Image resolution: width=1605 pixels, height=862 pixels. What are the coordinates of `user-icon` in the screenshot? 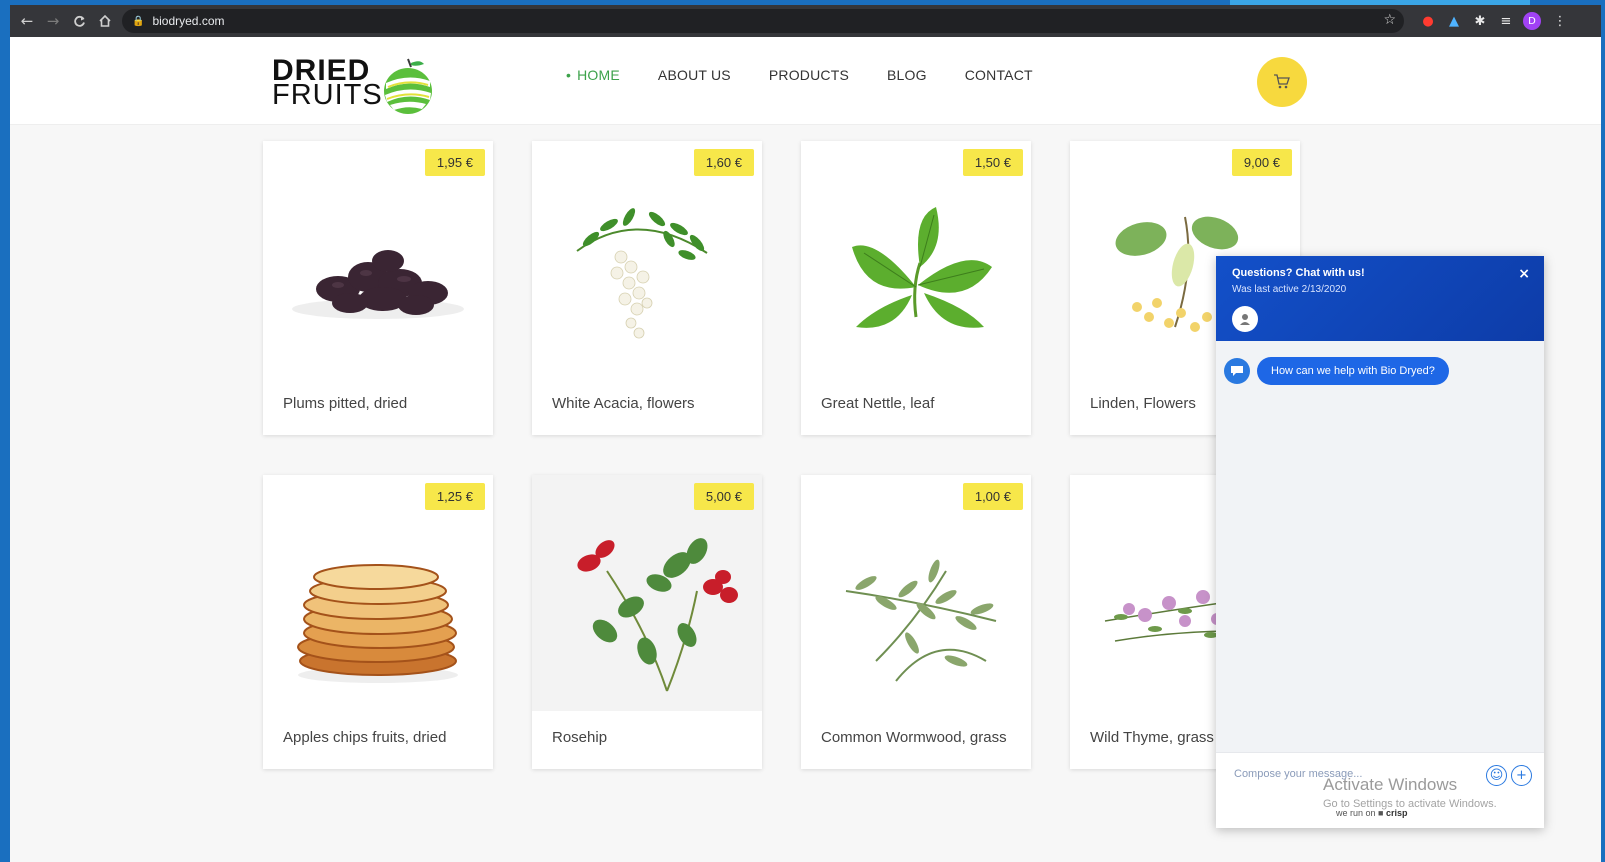 It's located at (1245, 319).